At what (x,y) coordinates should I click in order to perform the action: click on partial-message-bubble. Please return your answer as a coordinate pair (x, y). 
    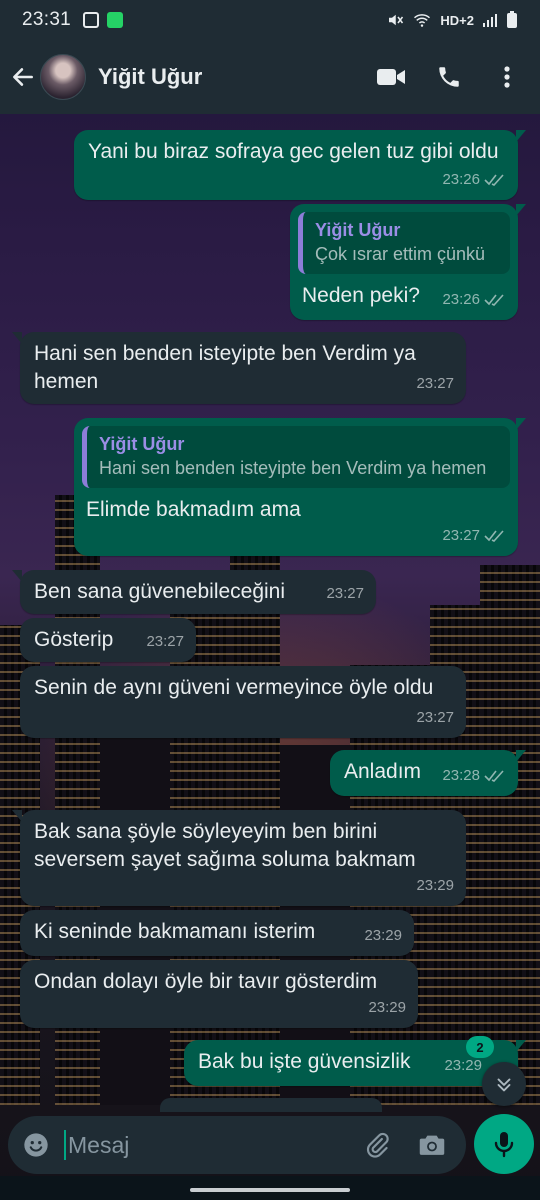
    Looking at the image, I should click on (271, 1105).